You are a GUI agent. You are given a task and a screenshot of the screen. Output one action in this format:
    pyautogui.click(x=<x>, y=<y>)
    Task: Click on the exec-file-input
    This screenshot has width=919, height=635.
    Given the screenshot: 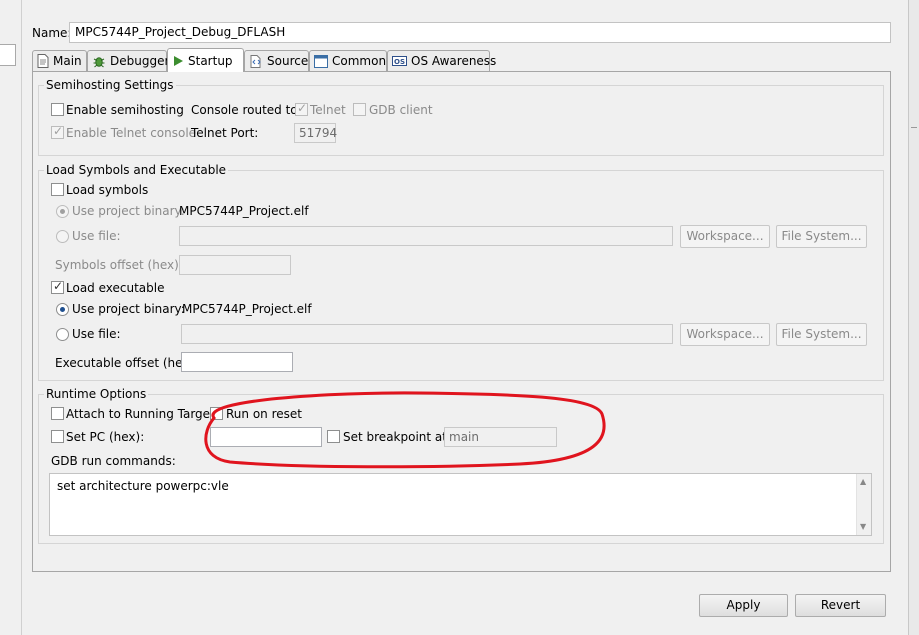 What is the action you would take?
    pyautogui.click(x=427, y=334)
    